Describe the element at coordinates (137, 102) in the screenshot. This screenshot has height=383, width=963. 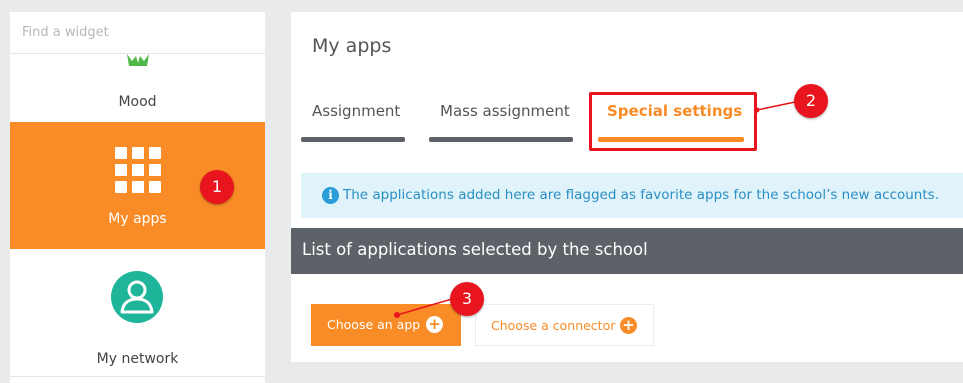
I see `sidebar-item-label: Mood` at that location.